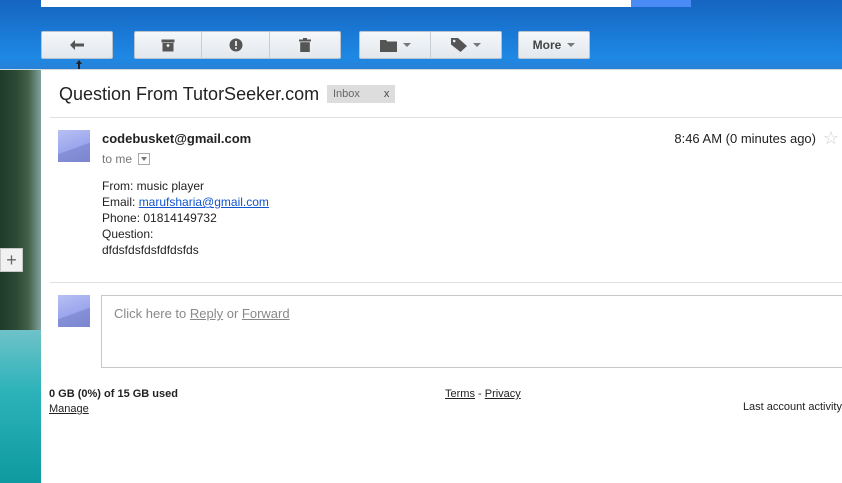  I want to click on manage-link-text: Manage, so click(69, 409).